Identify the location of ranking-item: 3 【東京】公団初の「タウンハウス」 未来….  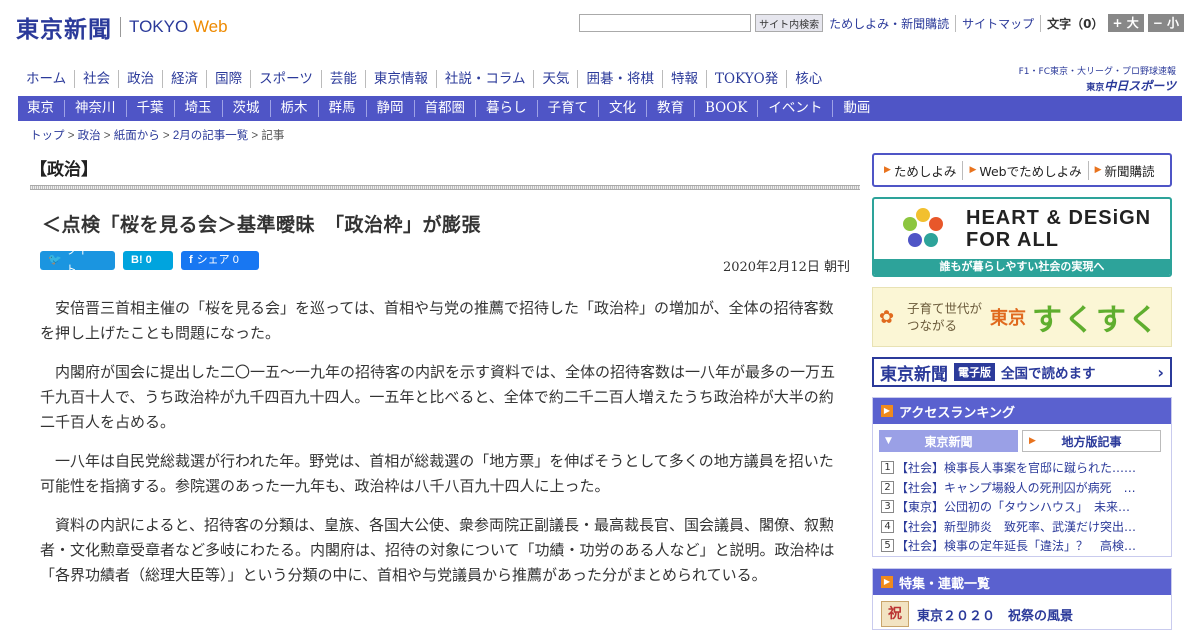
(1022, 507).